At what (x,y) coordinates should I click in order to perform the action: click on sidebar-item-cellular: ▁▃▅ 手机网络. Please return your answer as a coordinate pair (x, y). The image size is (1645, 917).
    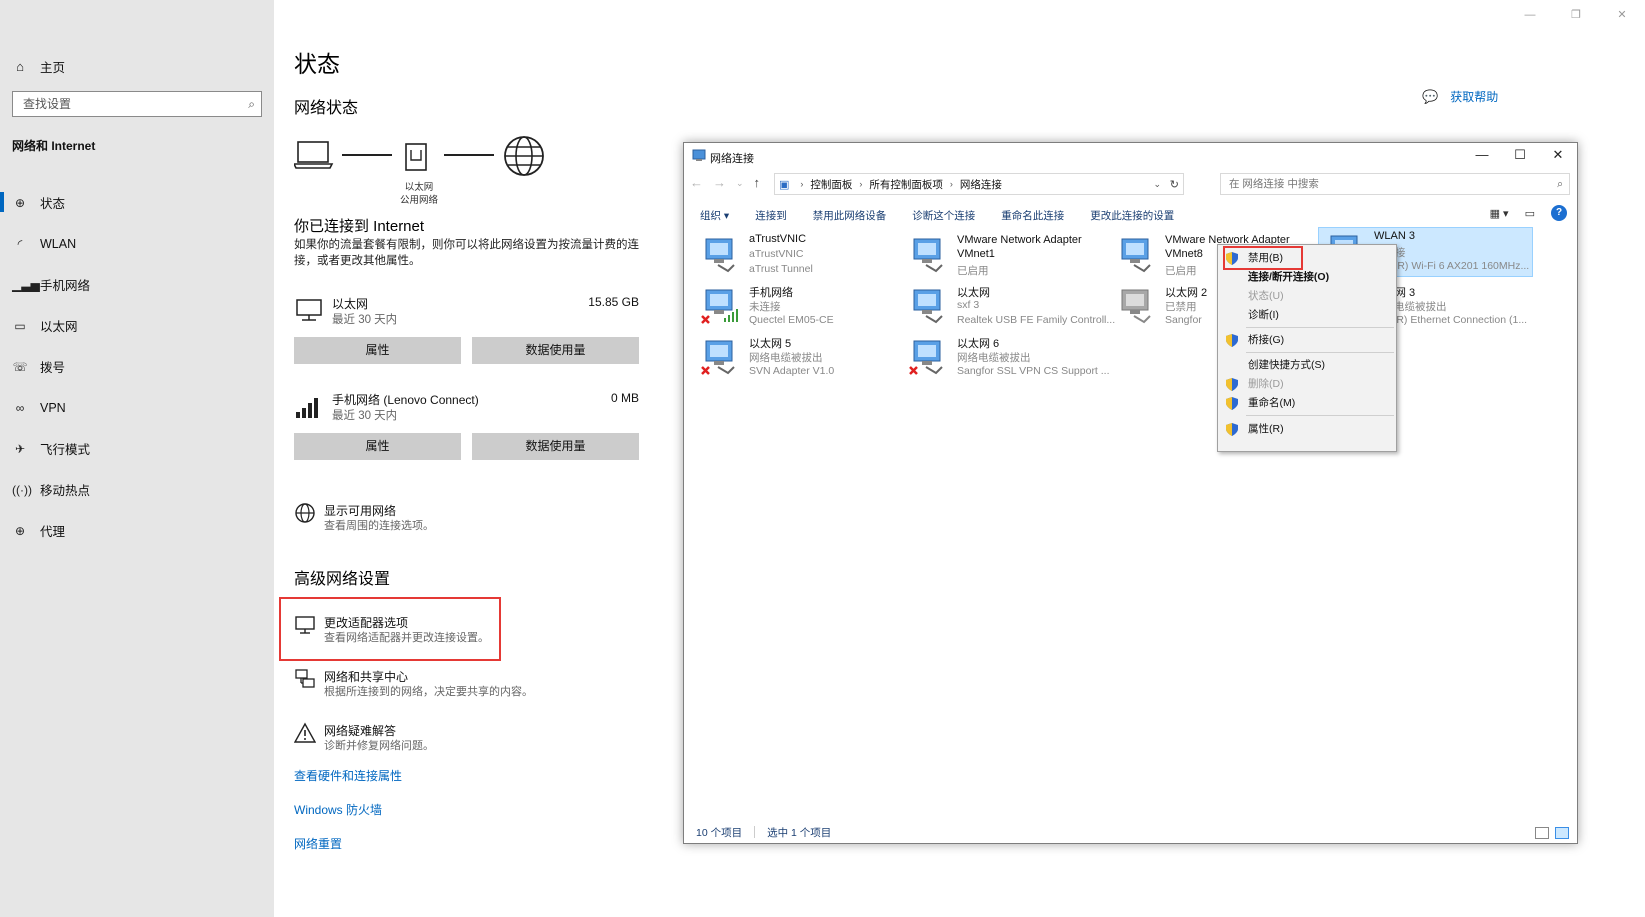
    Looking at the image, I should click on (137, 284).